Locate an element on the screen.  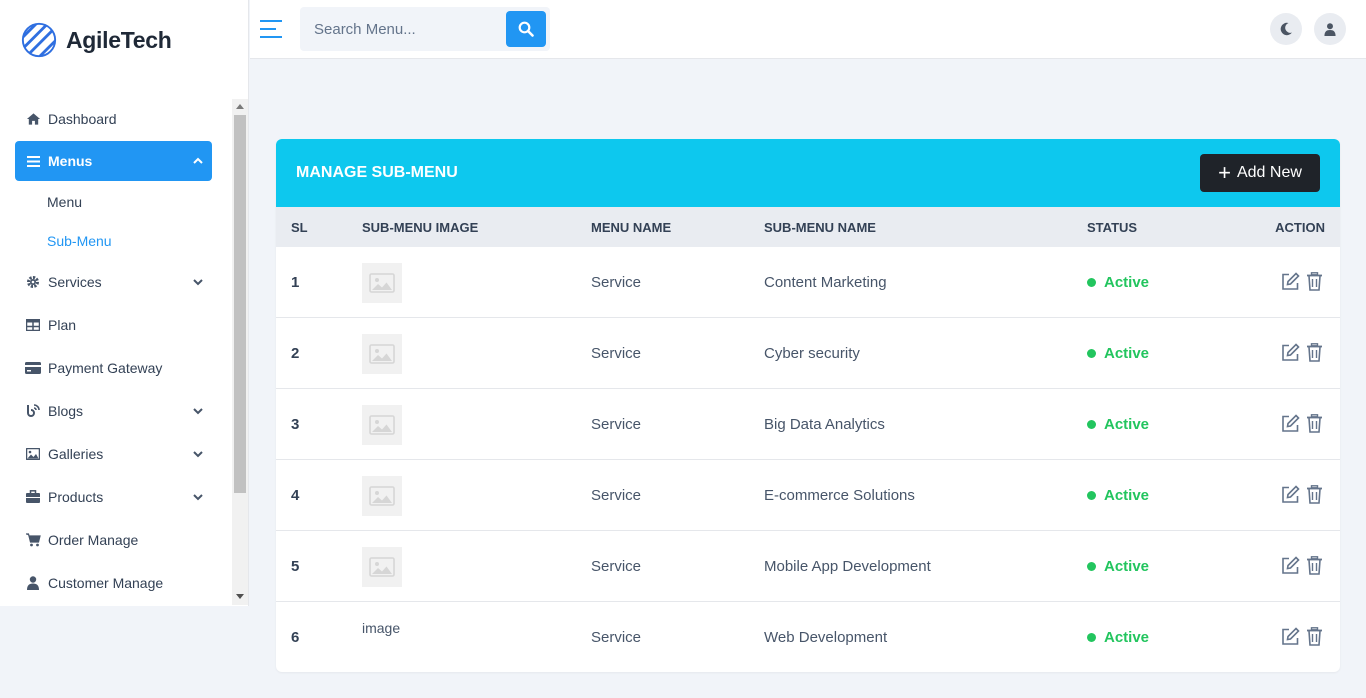
sidebar-item-label: Services is located at coordinates (75, 281).